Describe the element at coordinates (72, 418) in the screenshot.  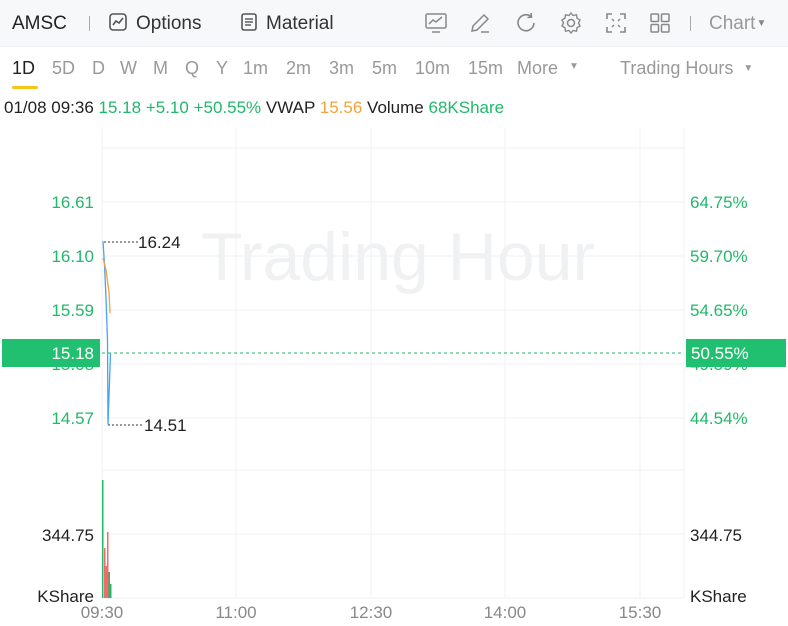
I see `y-left-tick: 14.57` at that location.